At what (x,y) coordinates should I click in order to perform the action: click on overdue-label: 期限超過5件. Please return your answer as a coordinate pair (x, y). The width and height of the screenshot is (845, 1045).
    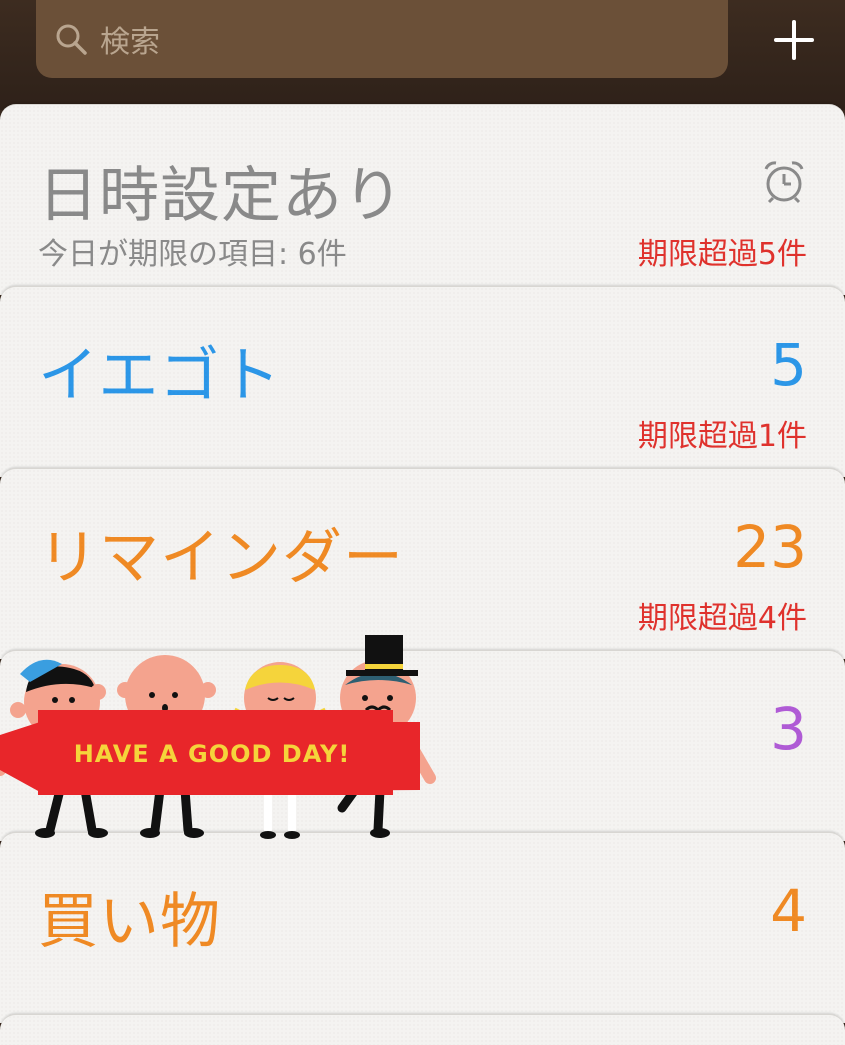
    Looking at the image, I should click on (722, 254).